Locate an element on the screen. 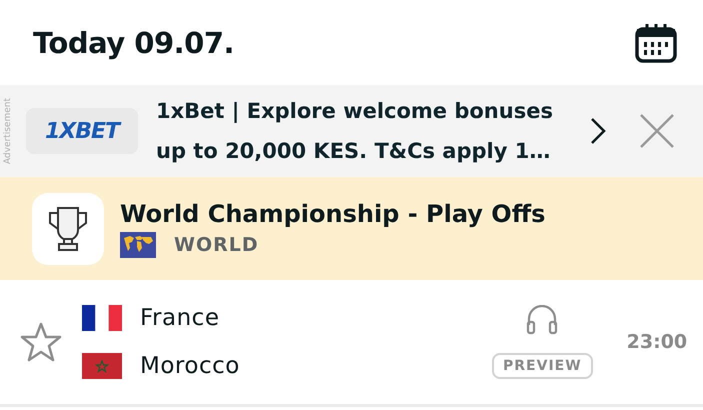 The image size is (703, 410). team-name: France is located at coordinates (180, 318).